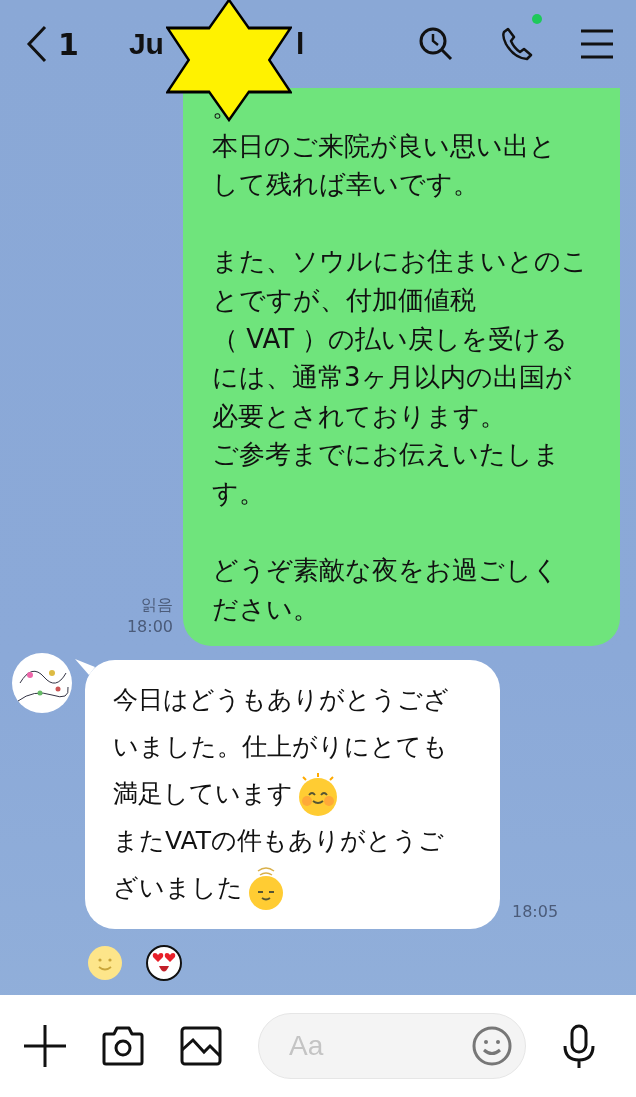 The image size is (636, 1097). What do you see at coordinates (344, 300) in the screenshot?
I see `message-text: とですが、付加価値税` at bounding box center [344, 300].